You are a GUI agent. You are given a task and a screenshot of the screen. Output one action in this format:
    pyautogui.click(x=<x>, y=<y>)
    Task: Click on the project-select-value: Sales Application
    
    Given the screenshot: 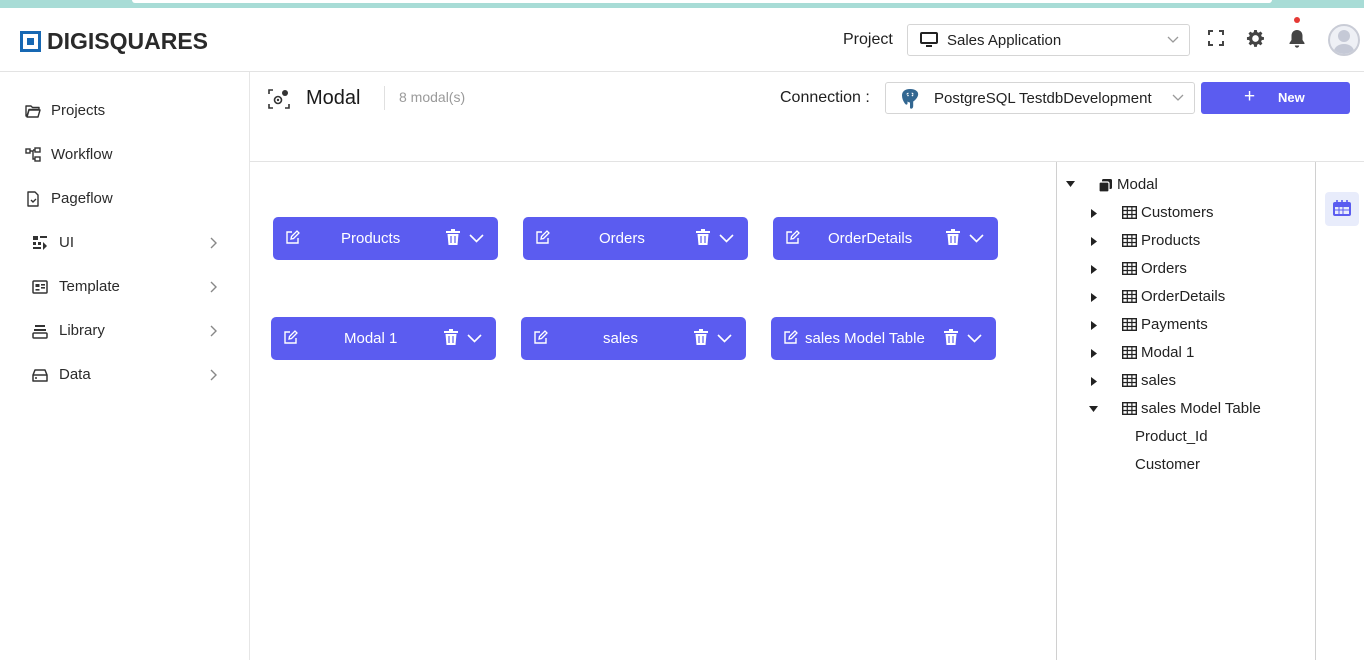 What is the action you would take?
    pyautogui.click(x=1004, y=40)
    